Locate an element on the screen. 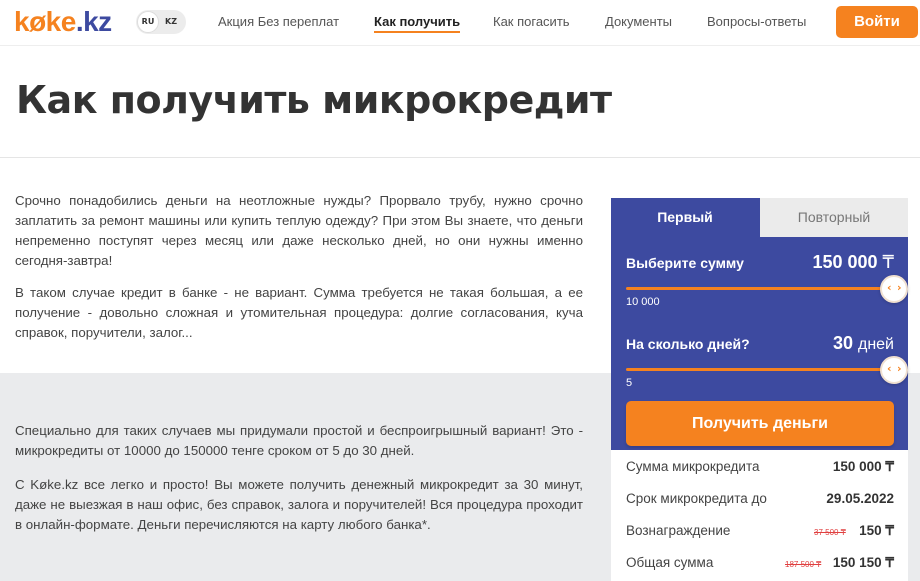 This screenshot has height=581, width=920. days-slider-handle: ‹ › is located at coordinates (894, 370).